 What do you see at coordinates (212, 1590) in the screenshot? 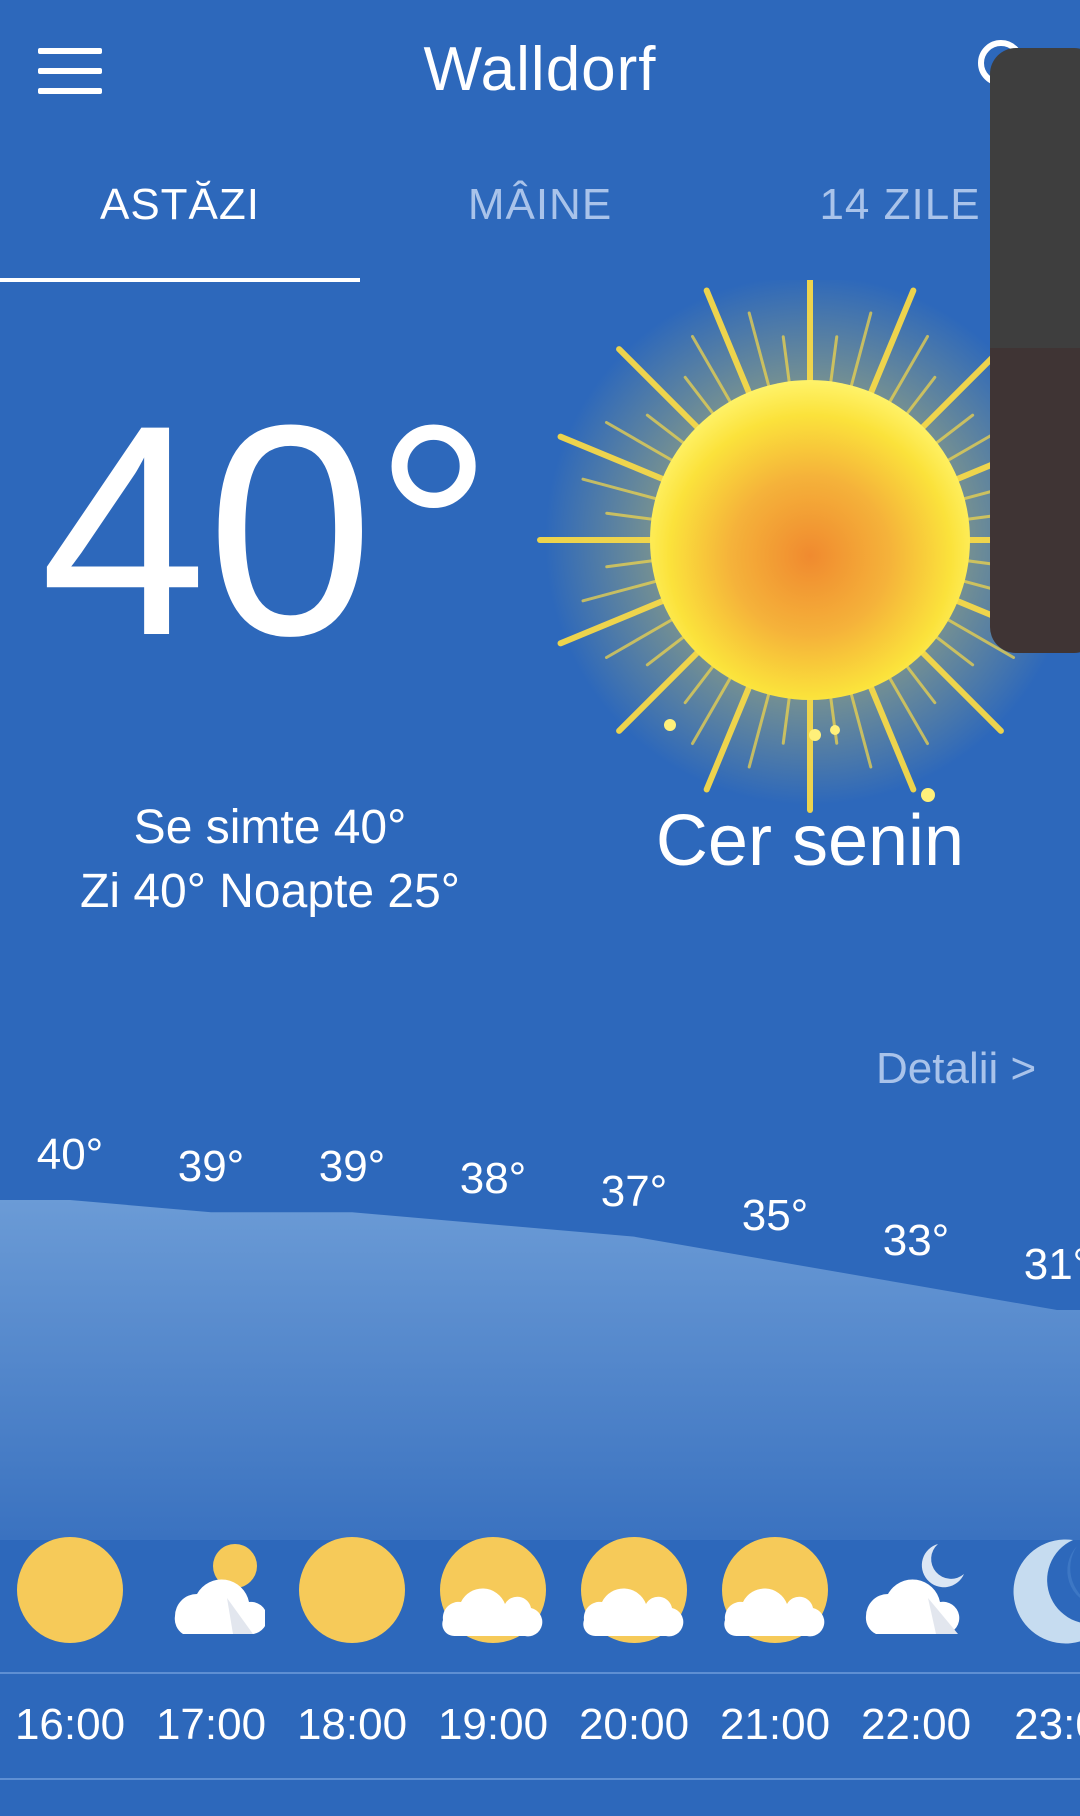
I see `cloud-sun-icon` at bounding box center [212, 1590].